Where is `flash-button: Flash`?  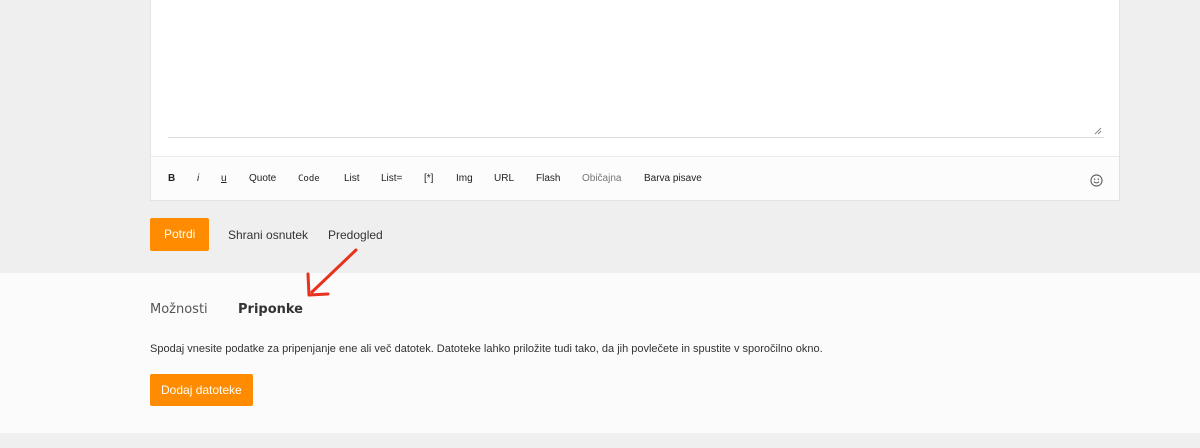 flash-button: Flash is located at coordinates (548, 178).